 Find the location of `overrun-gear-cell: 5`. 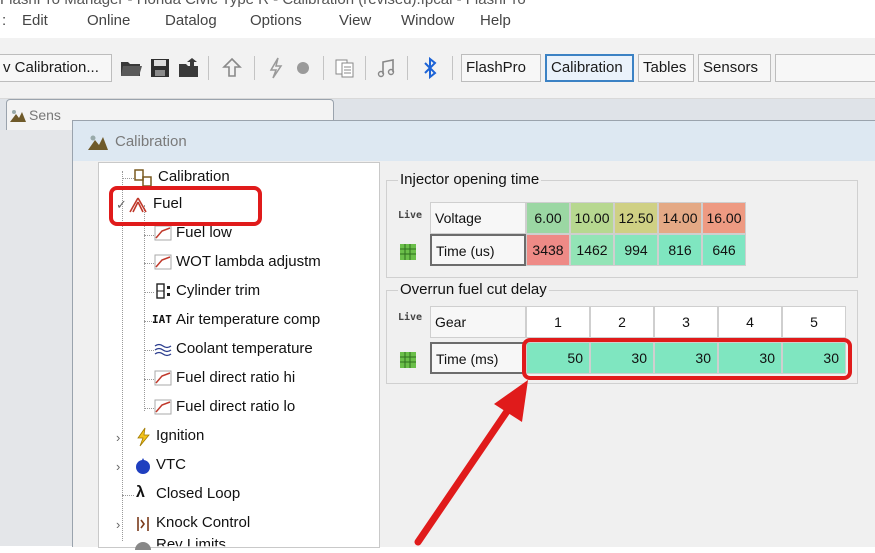

overrun-gear-cell: 5 is located at coordinates (814, 322).